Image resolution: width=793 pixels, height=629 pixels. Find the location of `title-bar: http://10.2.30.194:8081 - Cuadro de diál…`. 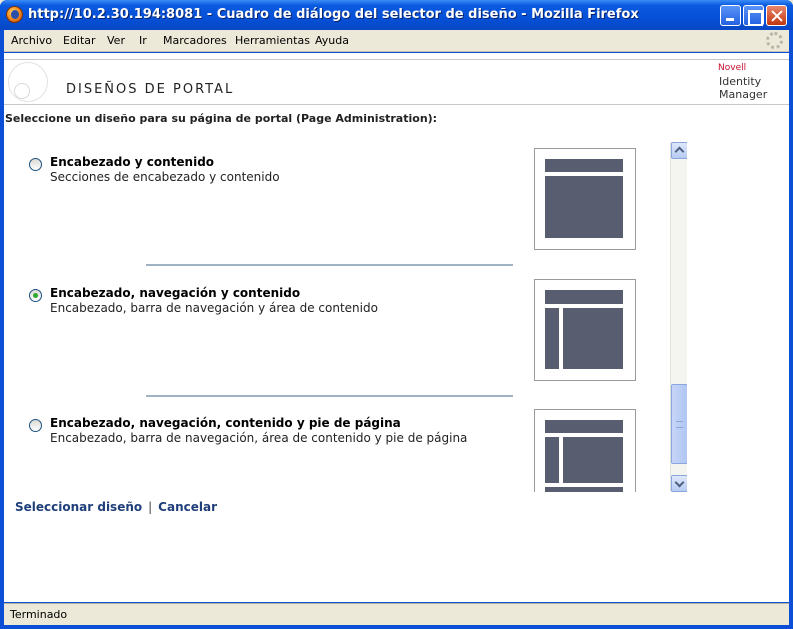

title-bar: http://10.2.30.194:8081 - Cuadro de diál… is located at coordinates (396, 15).